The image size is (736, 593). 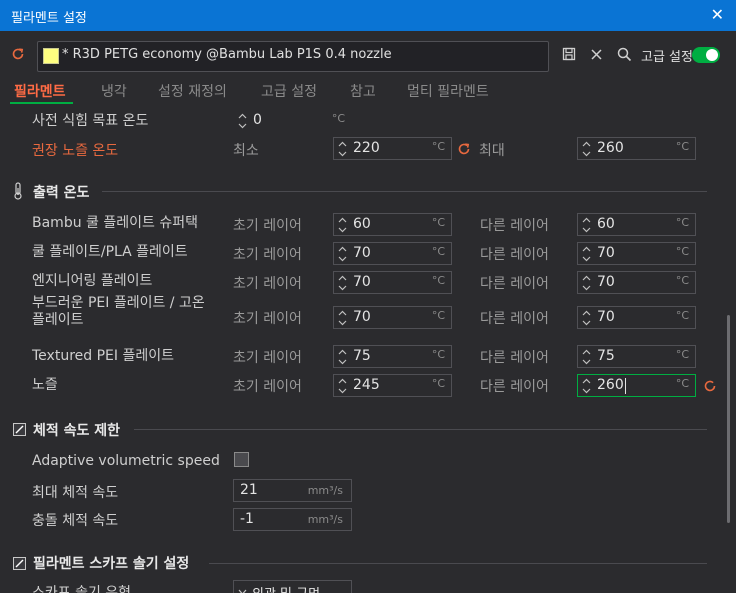 I want to click on spin-value: 245, so click(x=366, y=385).